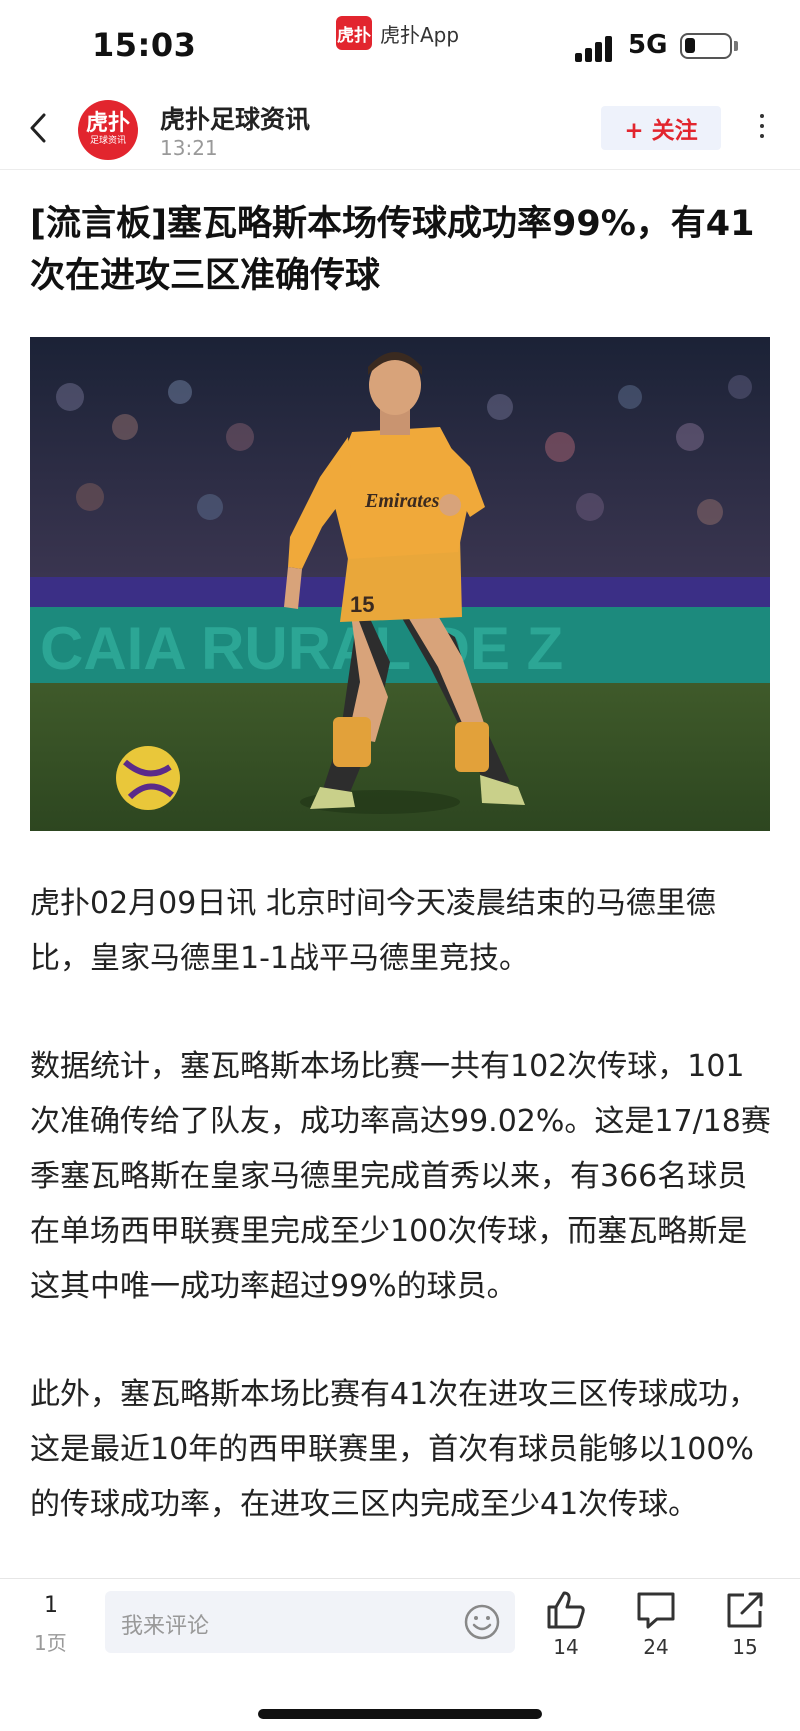 The height and width of the screenshot is (1731, 800). I want to click on avatar: 虎扑 足球资讯, so click(108, 130).